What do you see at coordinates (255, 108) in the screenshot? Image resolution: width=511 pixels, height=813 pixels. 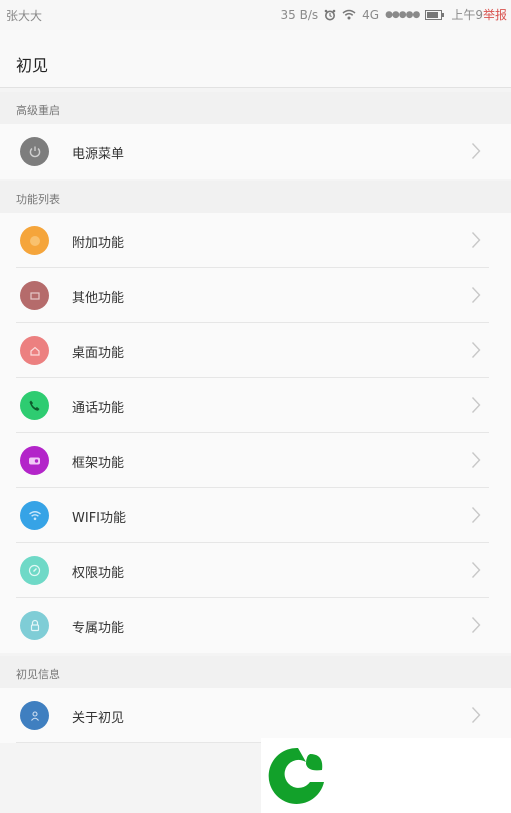 I see `section-header-advanced-restart: 高级重启` at bounding box center [255, 108].